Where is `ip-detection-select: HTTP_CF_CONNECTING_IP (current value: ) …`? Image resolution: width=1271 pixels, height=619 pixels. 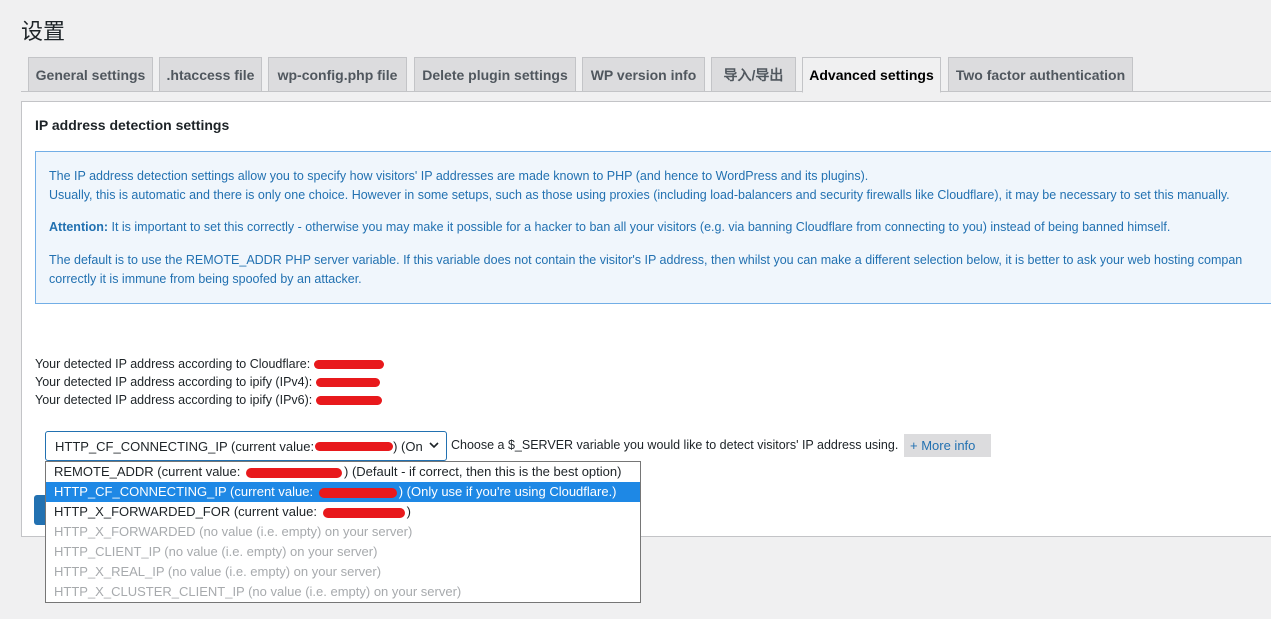 ip-detection-select: HTTP_CF_CONNECTING_IP (current value: ) … is located at coordinates (246, 446).